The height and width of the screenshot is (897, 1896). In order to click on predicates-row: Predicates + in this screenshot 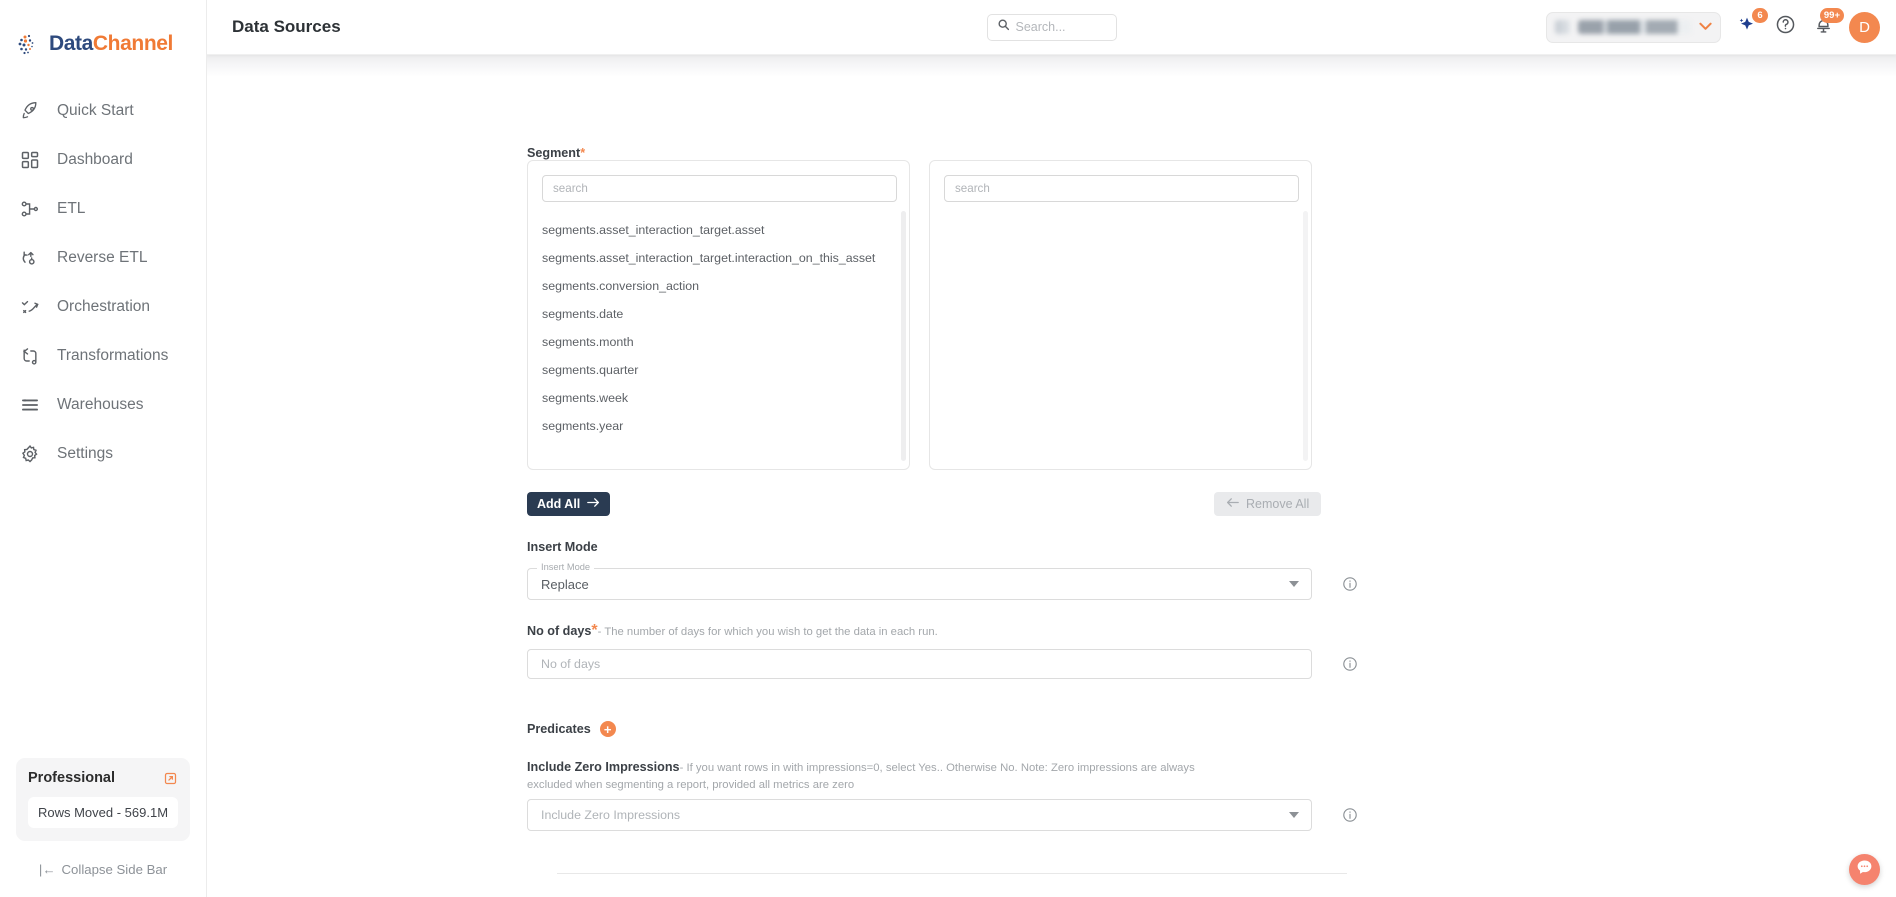, I will do `click(571, 729)`.